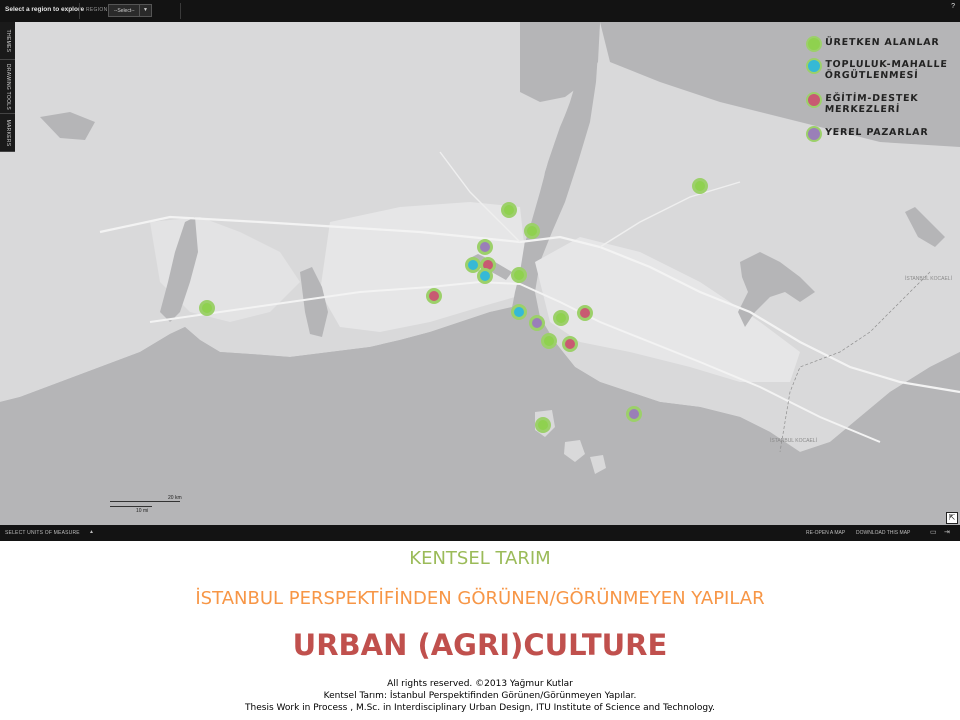 The height and width of the screenshot is (720, 960). Describe the element at coordinates (814, 66) in the screenshot. I see `legend-dot-community` at that location.